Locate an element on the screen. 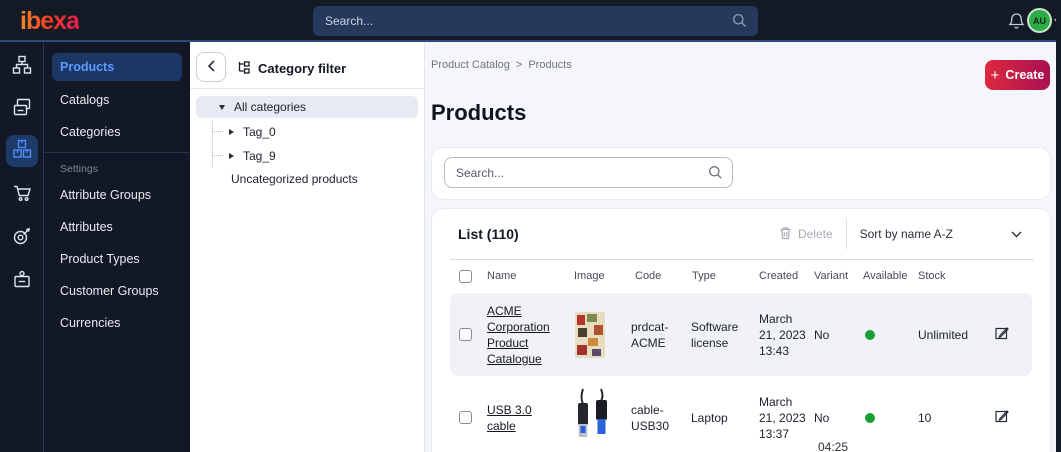  sidebar-item-product-types: Product Types is located at coordinates (100, 259).